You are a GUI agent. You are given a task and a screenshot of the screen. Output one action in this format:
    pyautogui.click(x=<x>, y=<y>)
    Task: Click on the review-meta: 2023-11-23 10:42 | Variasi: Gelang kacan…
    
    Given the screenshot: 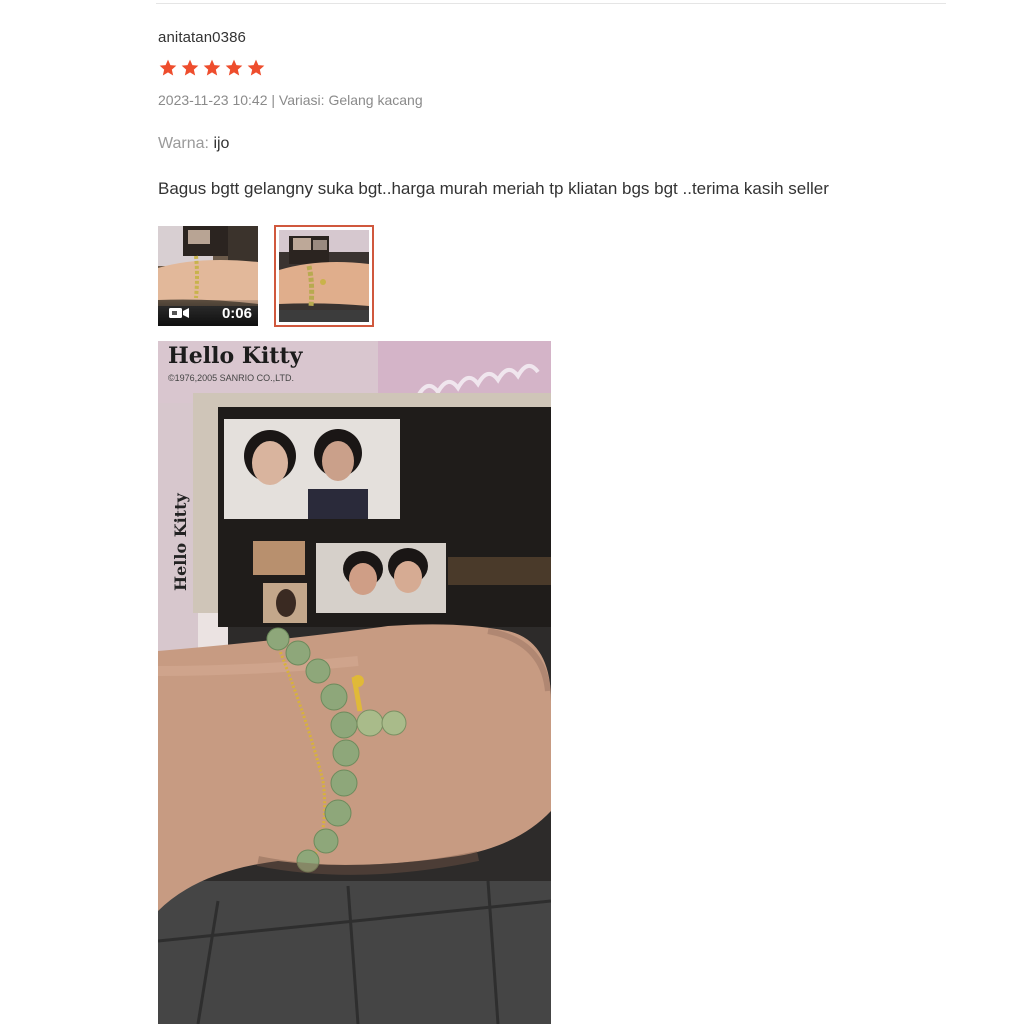 What is the action you would take?
    pyautogui.click(x=290, y=100)
    